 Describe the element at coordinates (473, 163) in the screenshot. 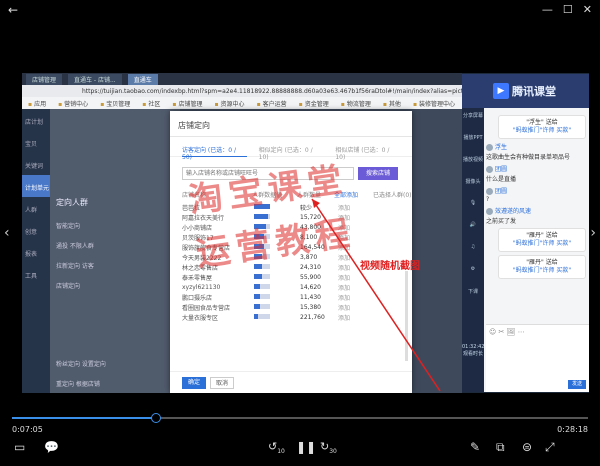

I see `play-video-button: 播放视频` at that location.